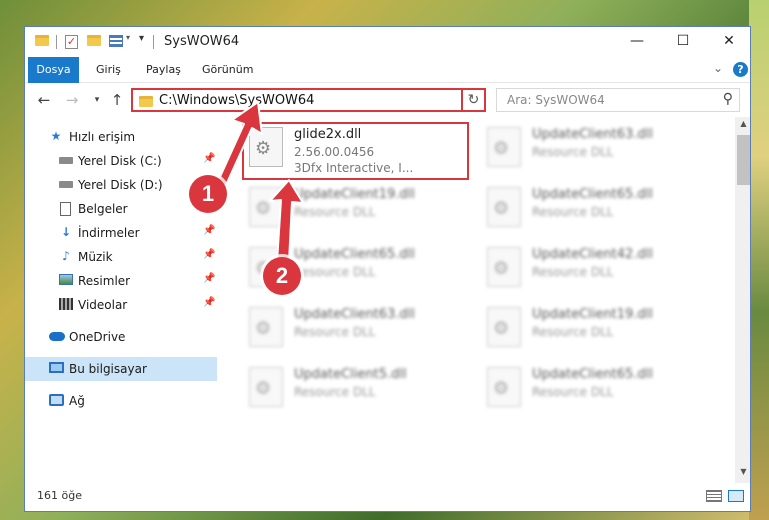 The height and width of the screenshot is (520, 769). Describe the element at coordinates (718, 68) in the screenshot. I see `expand-ribbon-icon: ⌄` at that location.